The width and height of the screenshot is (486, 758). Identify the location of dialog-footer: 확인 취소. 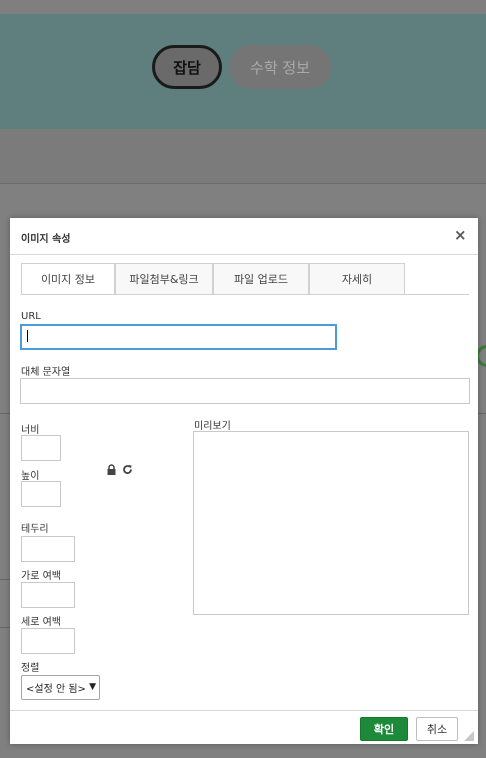
(244, 727).